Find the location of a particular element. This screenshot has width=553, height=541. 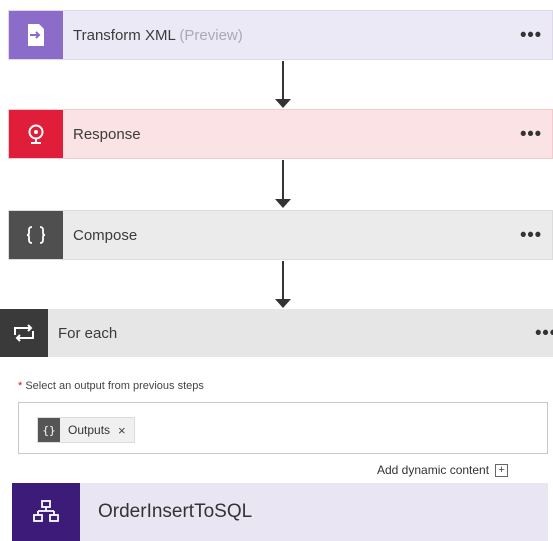

response-more-button: ••• is located at coordinates (531, 134).